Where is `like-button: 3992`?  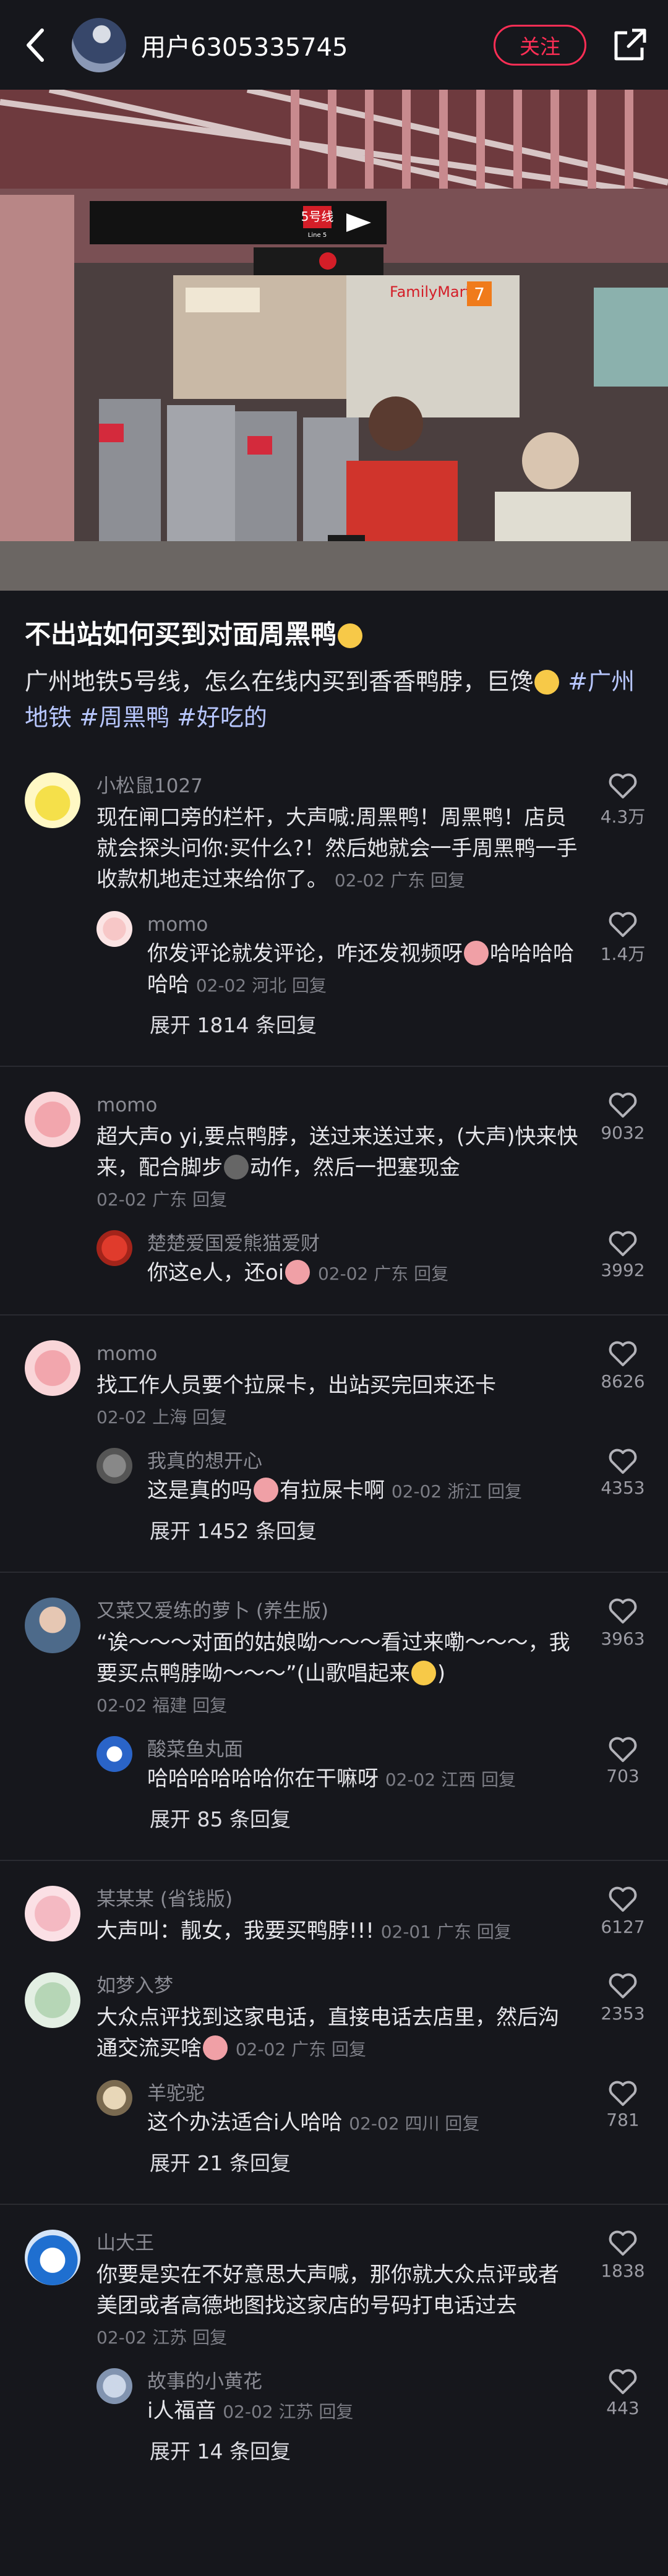 like-button: 3992 is located at coordinates (623, 1255).